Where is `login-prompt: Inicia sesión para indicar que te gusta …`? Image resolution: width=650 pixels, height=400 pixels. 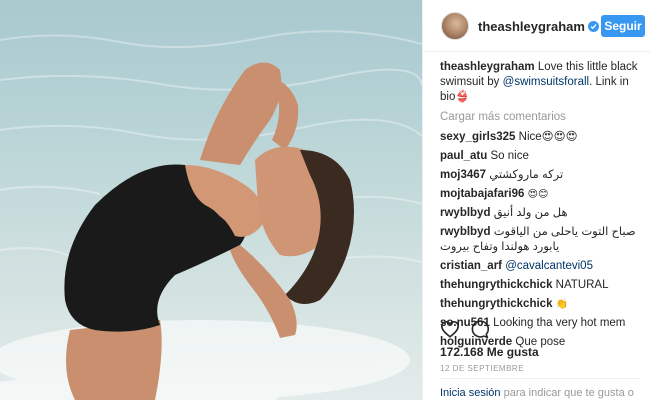
login-prompt: Inicia sesión para indicar que te gusta … is located at coordinates (537, 393).